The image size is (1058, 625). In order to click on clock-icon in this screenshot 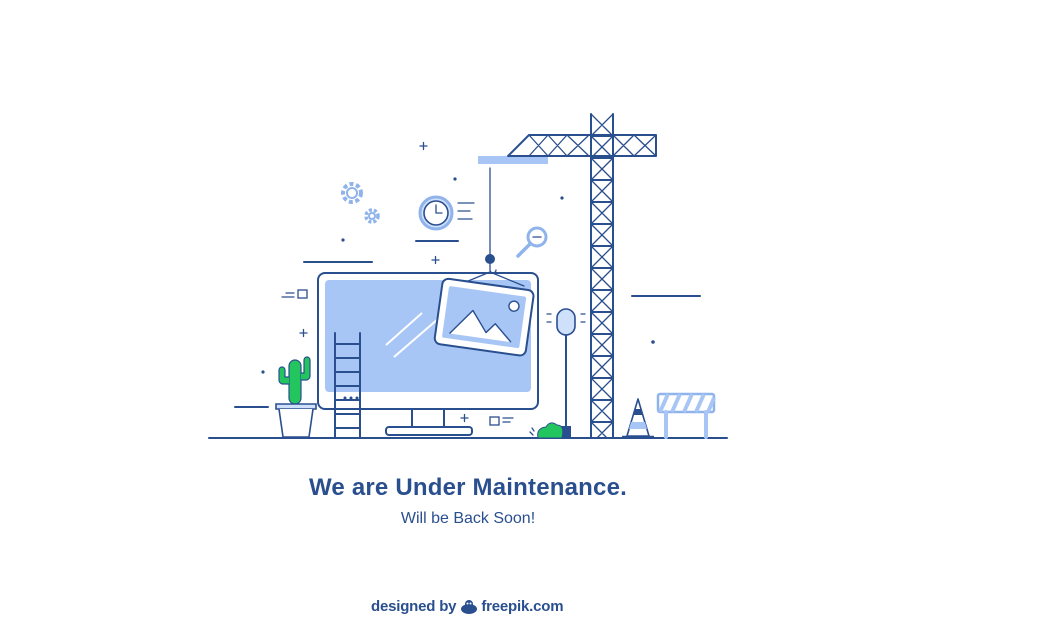, I will do `click(446, 213)`.